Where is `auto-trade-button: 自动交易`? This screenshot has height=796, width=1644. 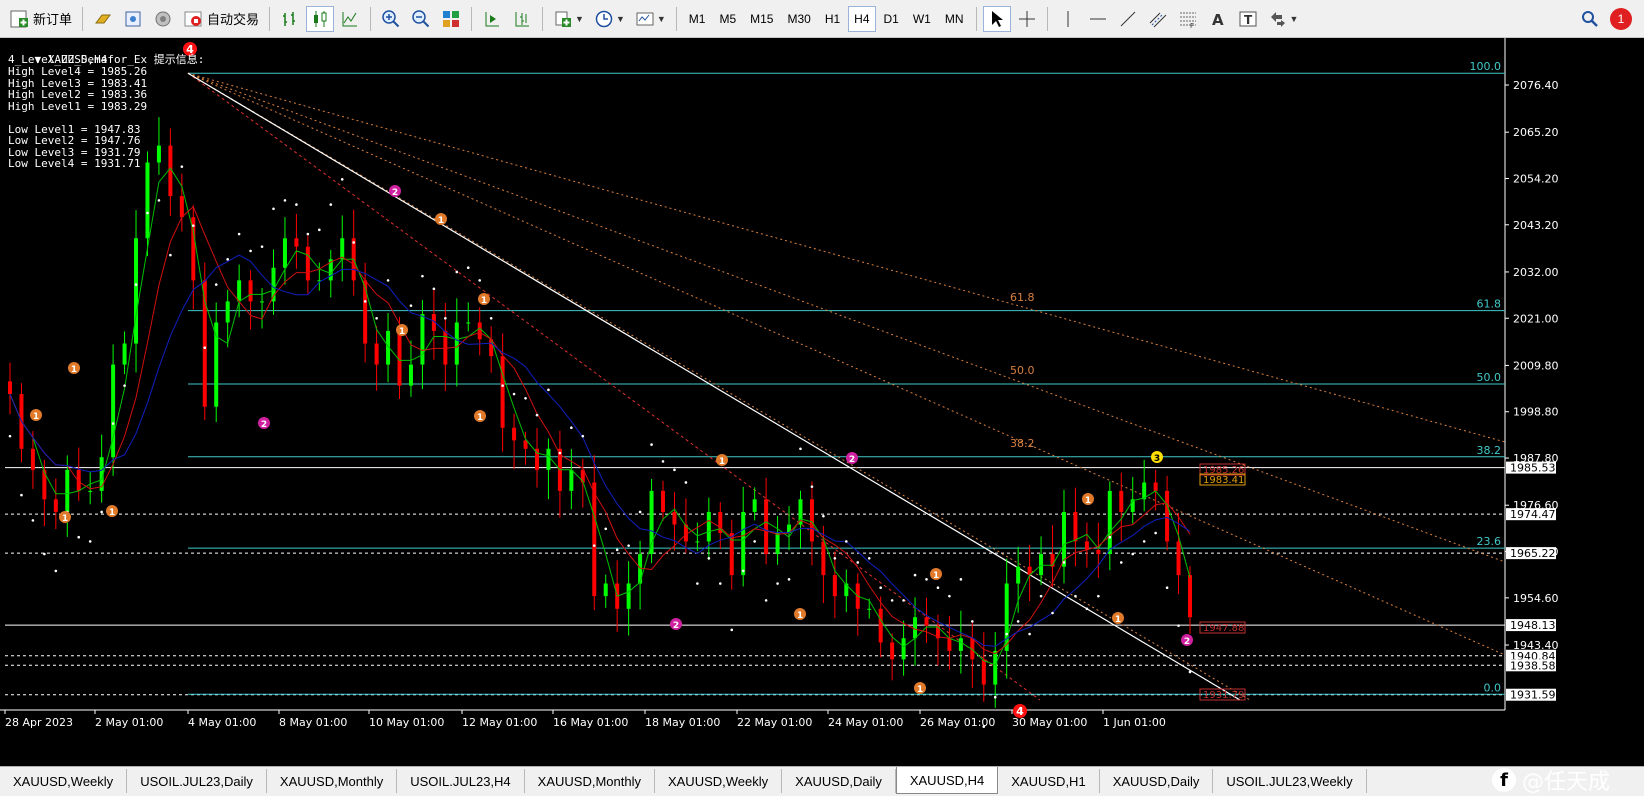 auto-trade-button: 自动交易 is located at coordinates (221, 19).